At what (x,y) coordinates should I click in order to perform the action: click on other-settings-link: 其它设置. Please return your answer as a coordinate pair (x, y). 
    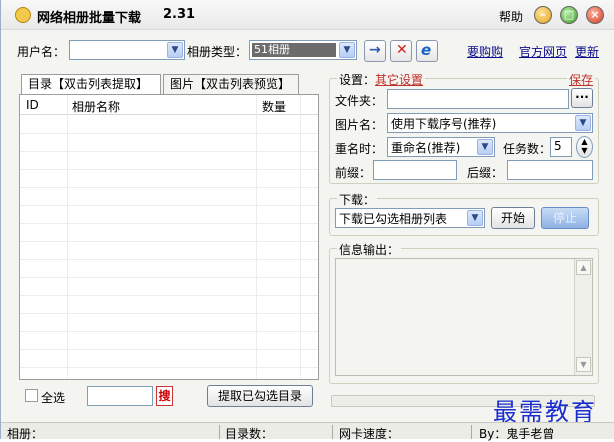
    Looking at the image, I should click on (399, 80).